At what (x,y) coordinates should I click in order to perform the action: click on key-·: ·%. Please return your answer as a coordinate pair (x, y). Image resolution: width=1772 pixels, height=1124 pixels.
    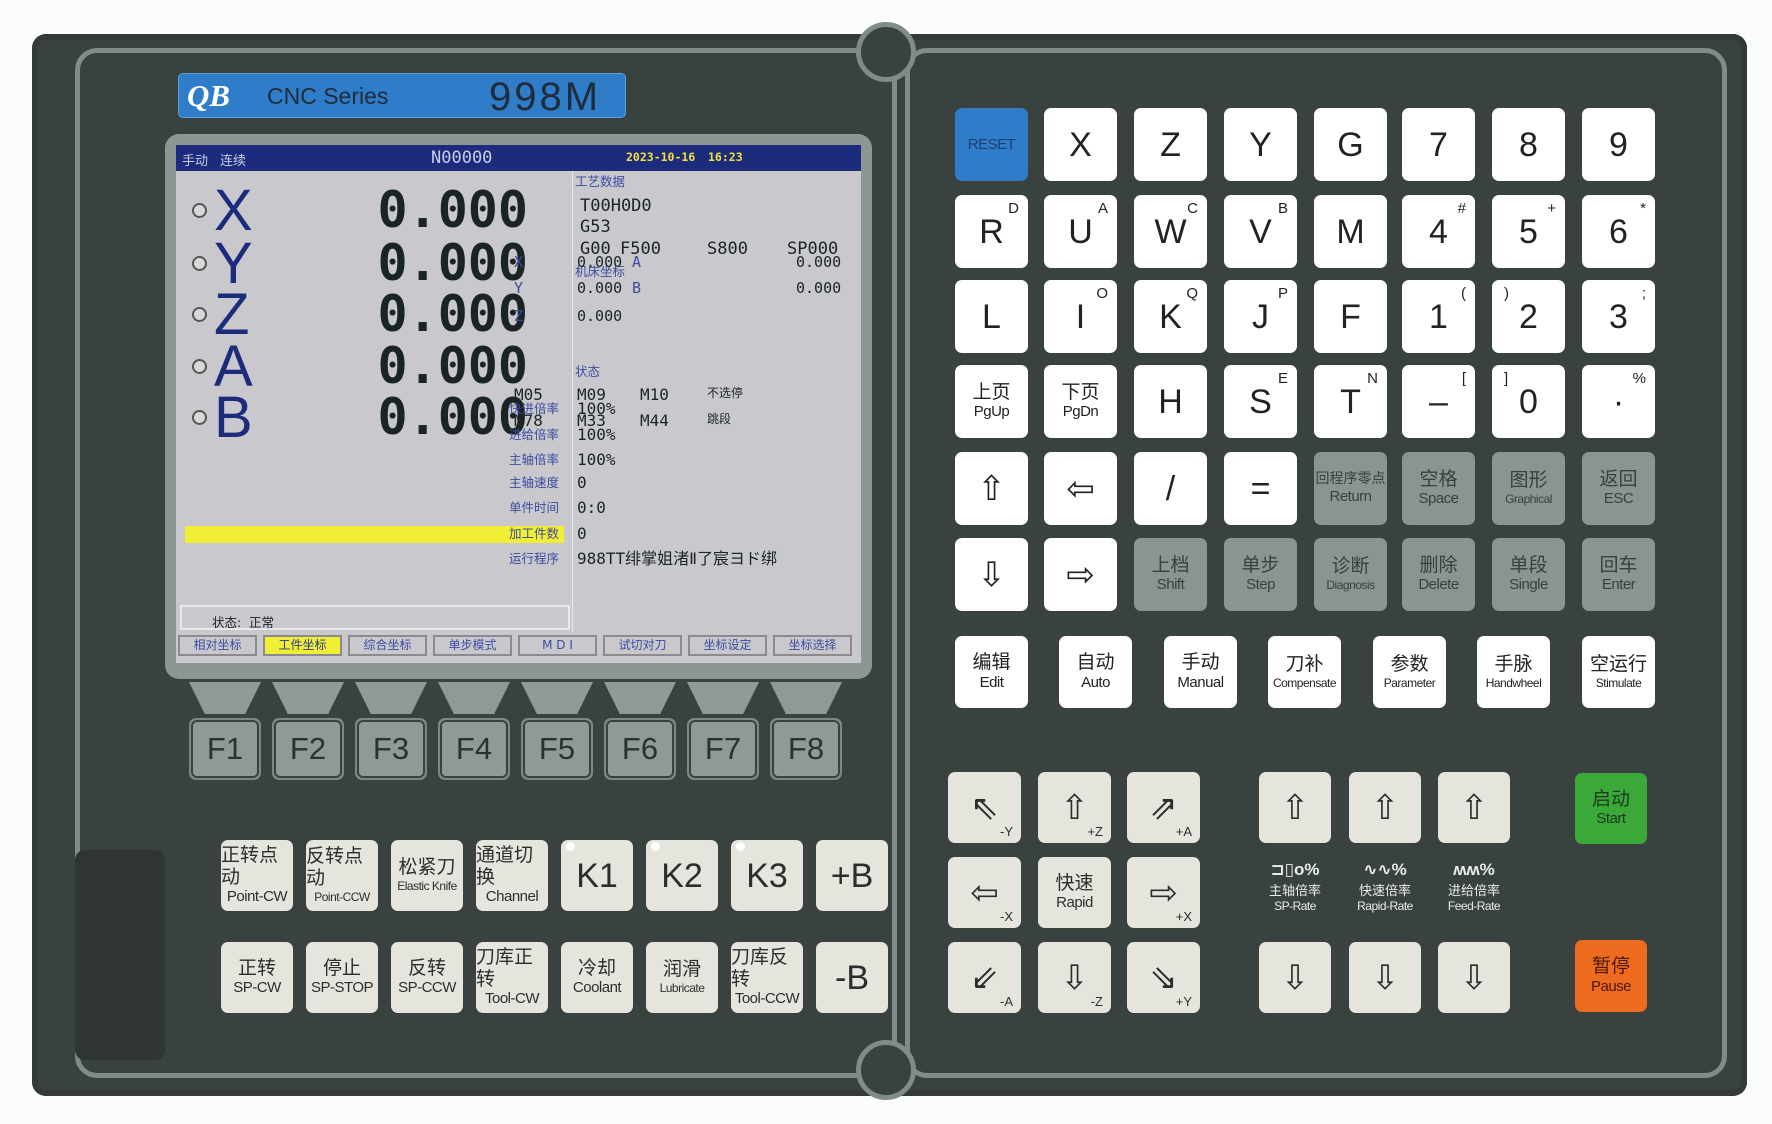
    Looking at the image, I should click on (1618, 401).